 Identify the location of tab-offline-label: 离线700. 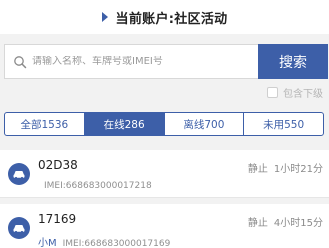
(204, 124).